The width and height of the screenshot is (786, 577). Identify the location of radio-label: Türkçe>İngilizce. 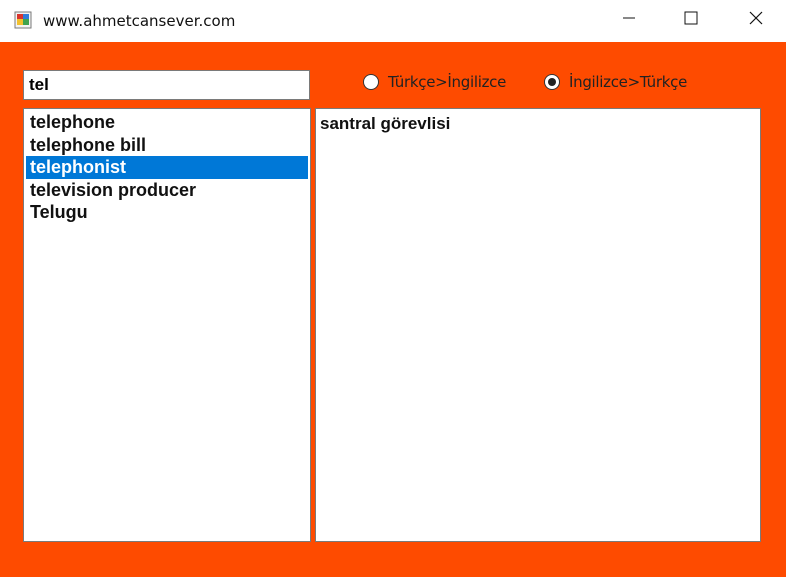
(447, 82).